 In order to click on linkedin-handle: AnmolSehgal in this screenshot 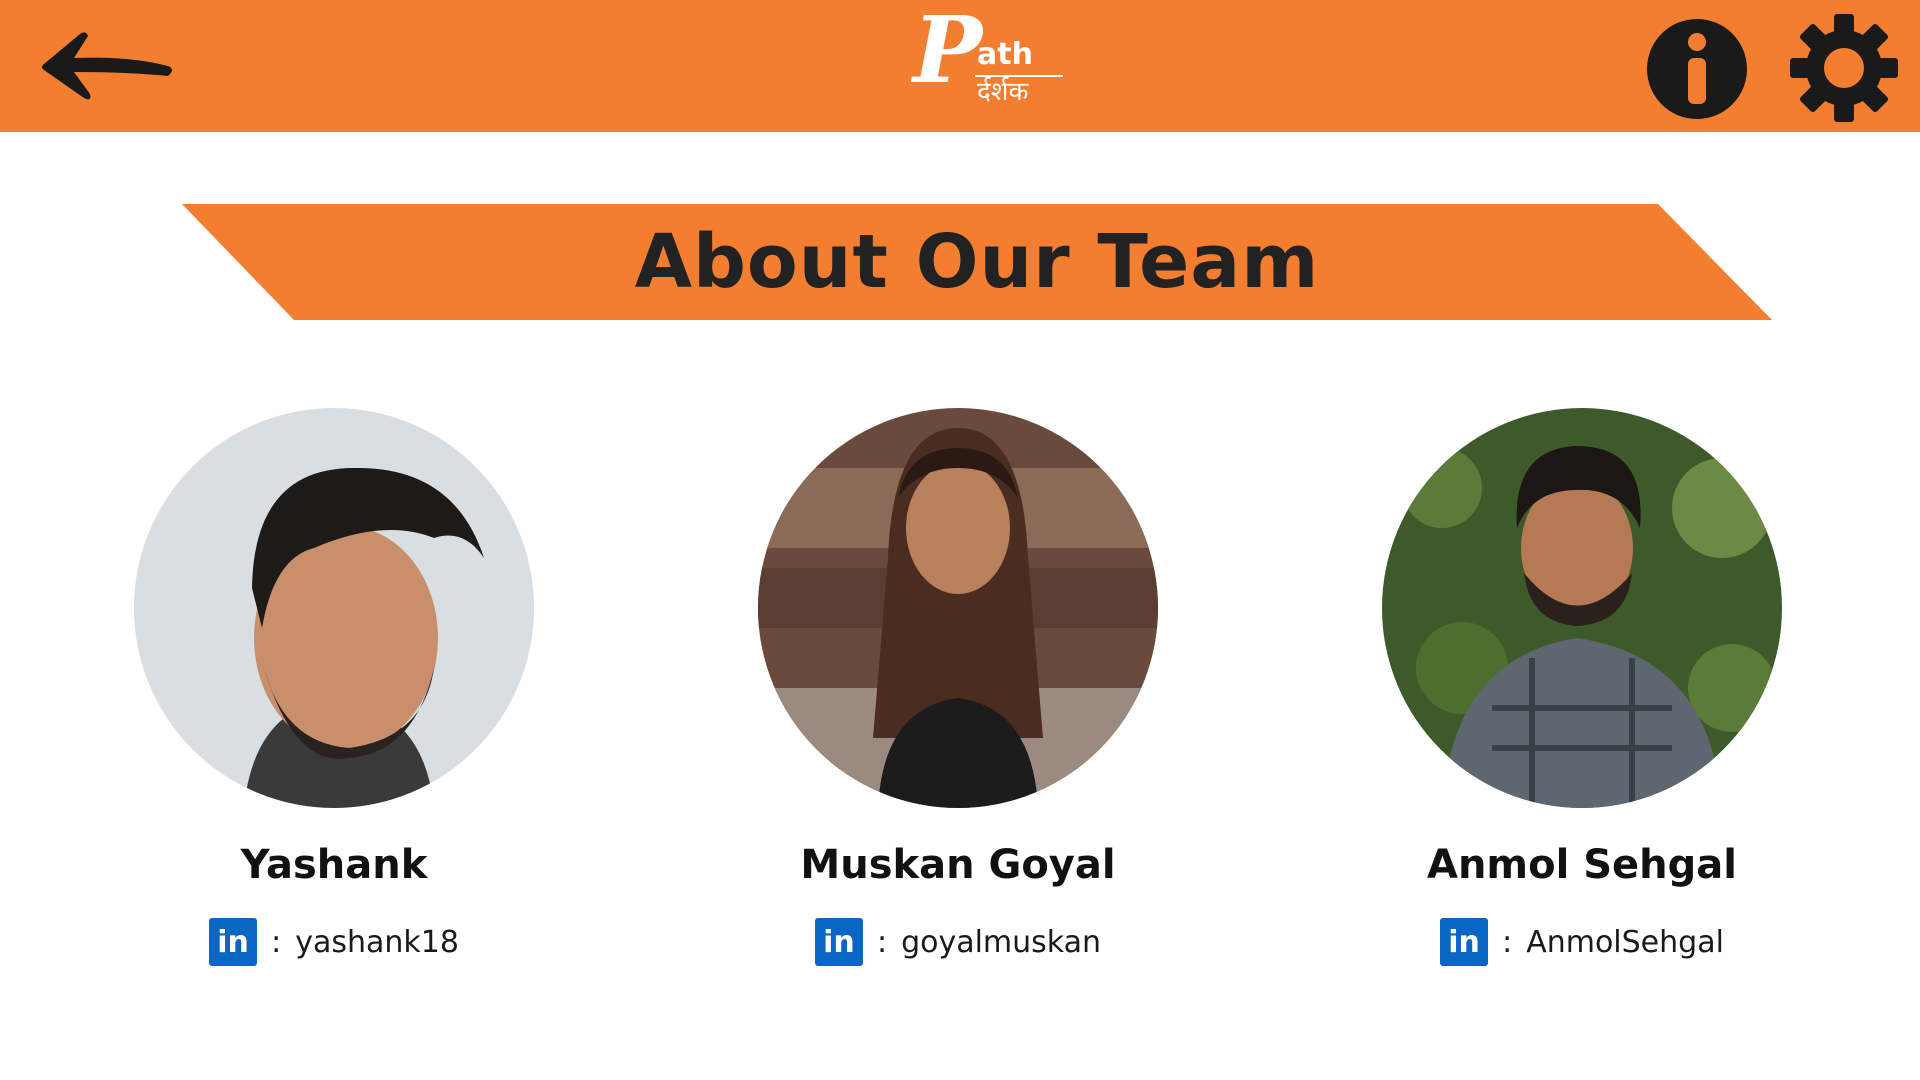, I will do `click(1625, 942)`.